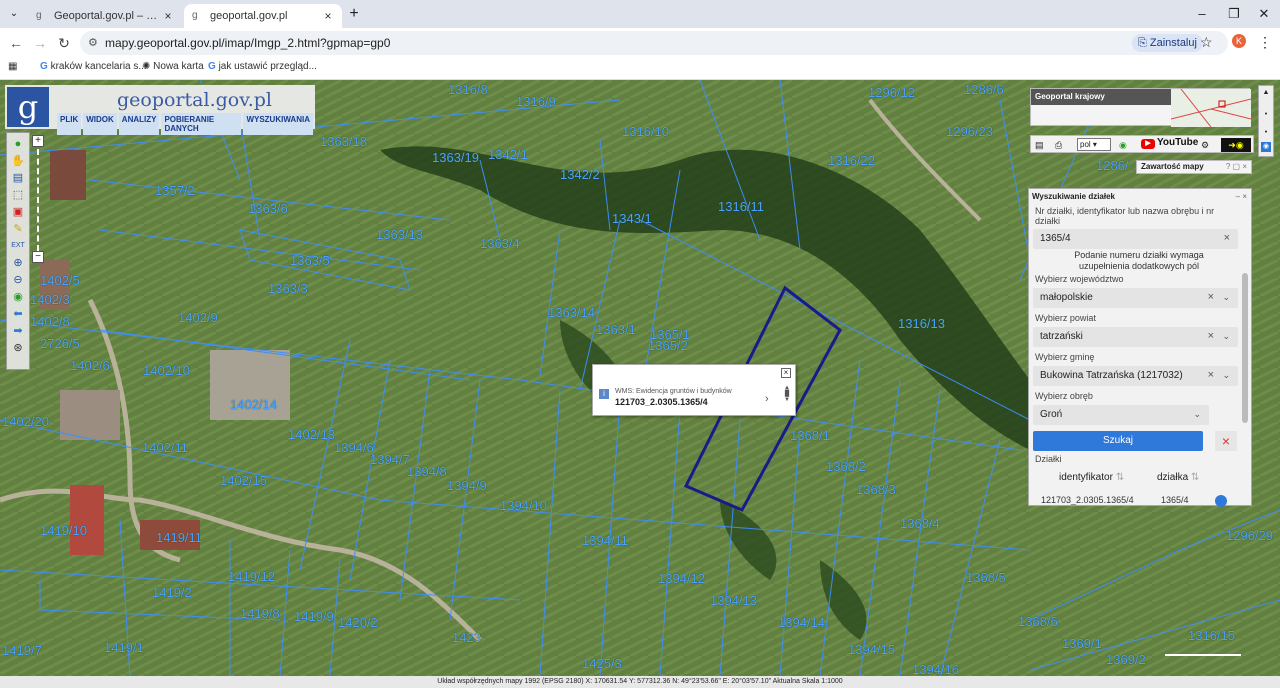  Describe the element at coordinates (399, 234) in the screenshot. I see `parcel-label: 1363/13` at that location.